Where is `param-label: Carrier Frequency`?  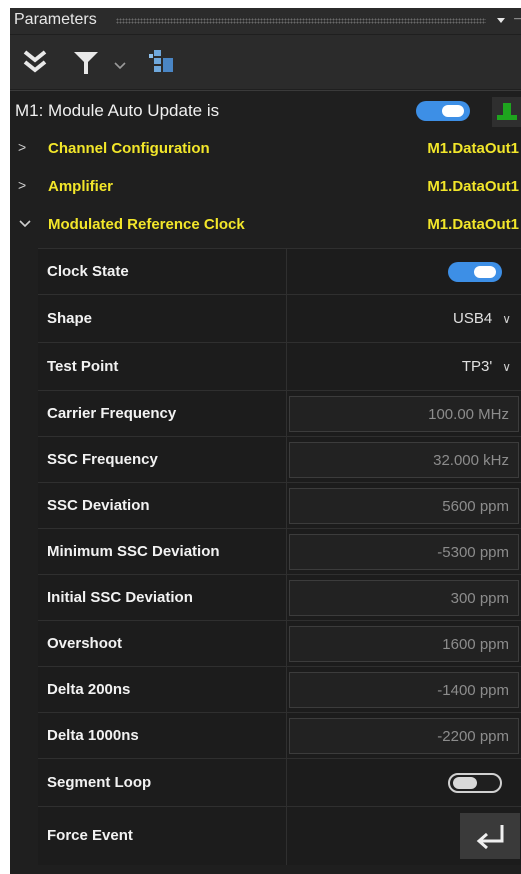 param-label: Carrier Frequency is located at coordinates (112, 413).